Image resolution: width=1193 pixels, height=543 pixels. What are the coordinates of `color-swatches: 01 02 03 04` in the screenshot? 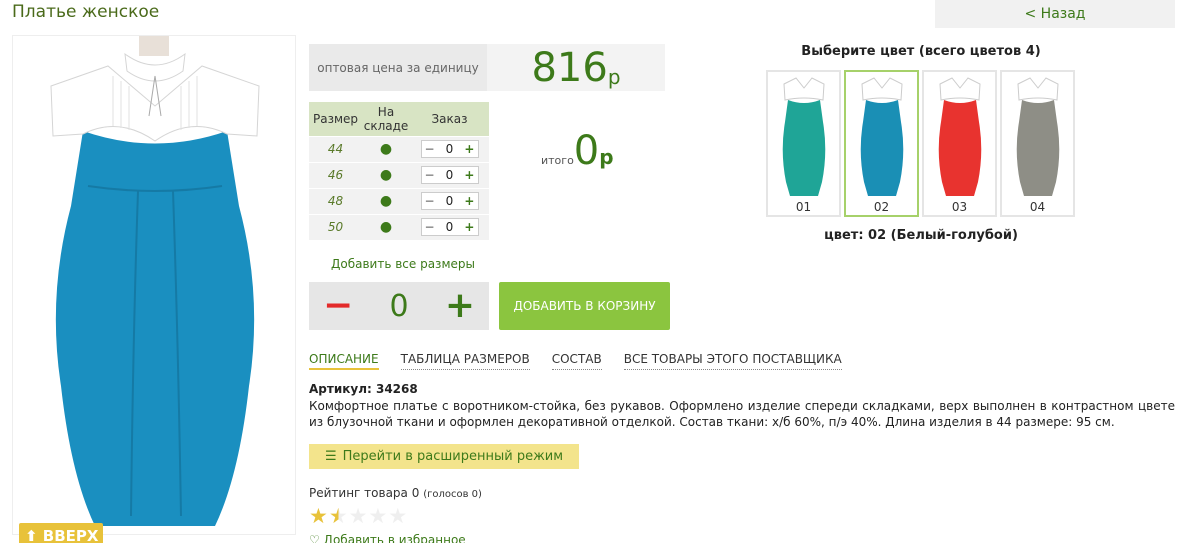 It's located at (920, 143).